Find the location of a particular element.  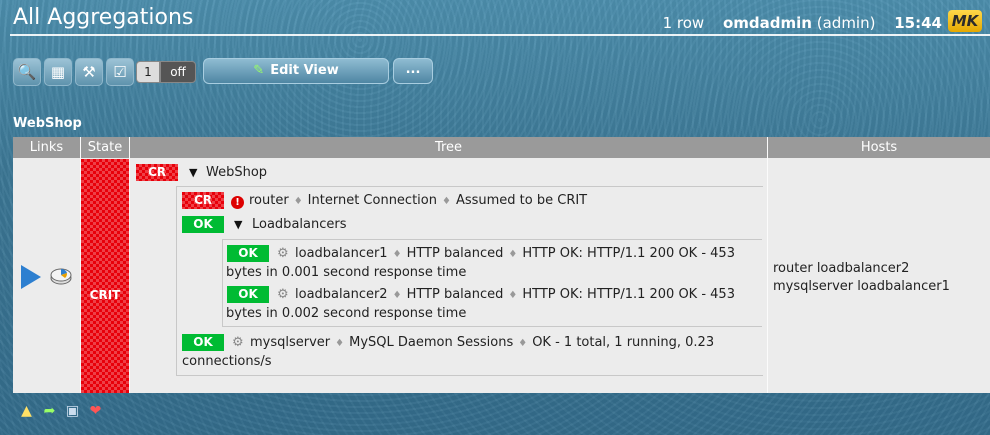

export-icon: ▲ is located at coordinates (26, 411).